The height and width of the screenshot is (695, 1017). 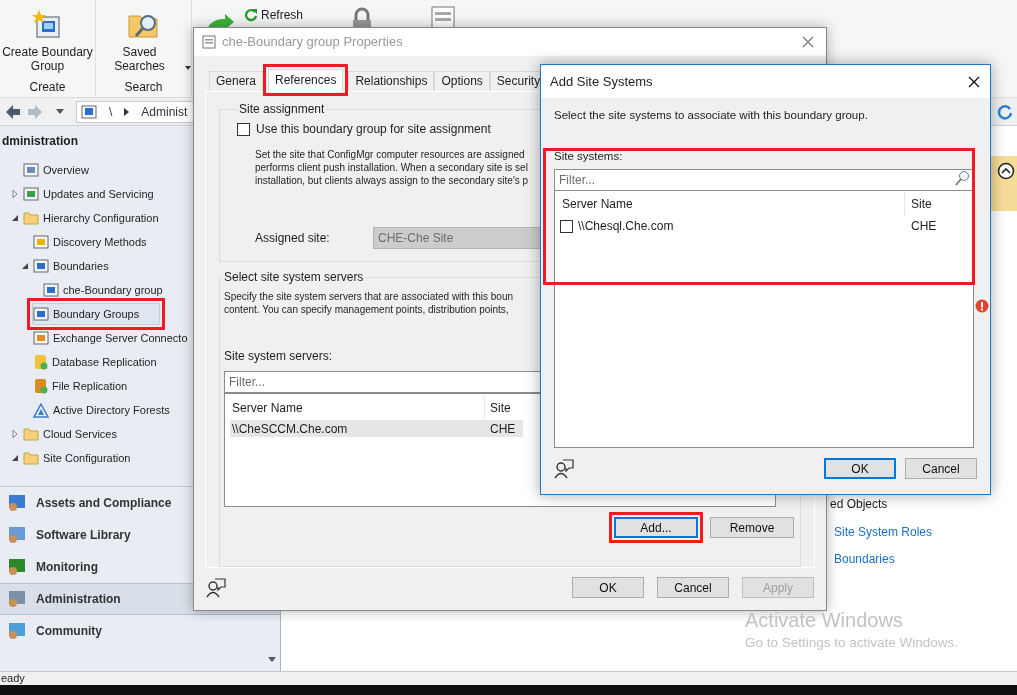 I want to click on pane-header: dministration, so click(x=39, y=141).